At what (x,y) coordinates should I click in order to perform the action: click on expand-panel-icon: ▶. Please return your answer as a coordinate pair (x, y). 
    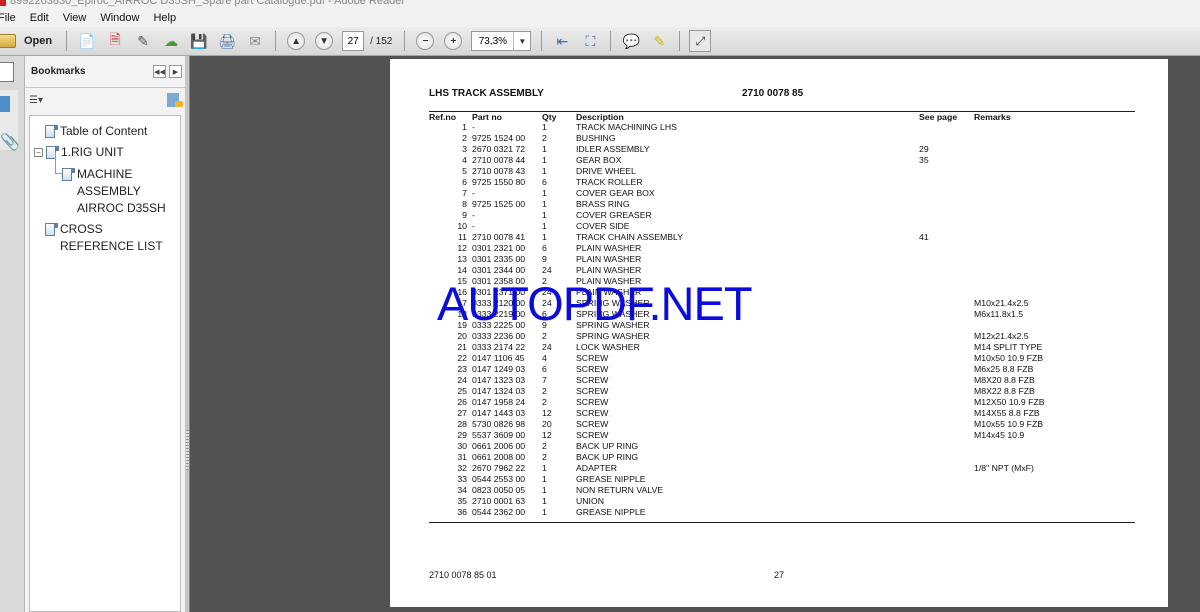
    Looking at the image, I should click on (175, 71).